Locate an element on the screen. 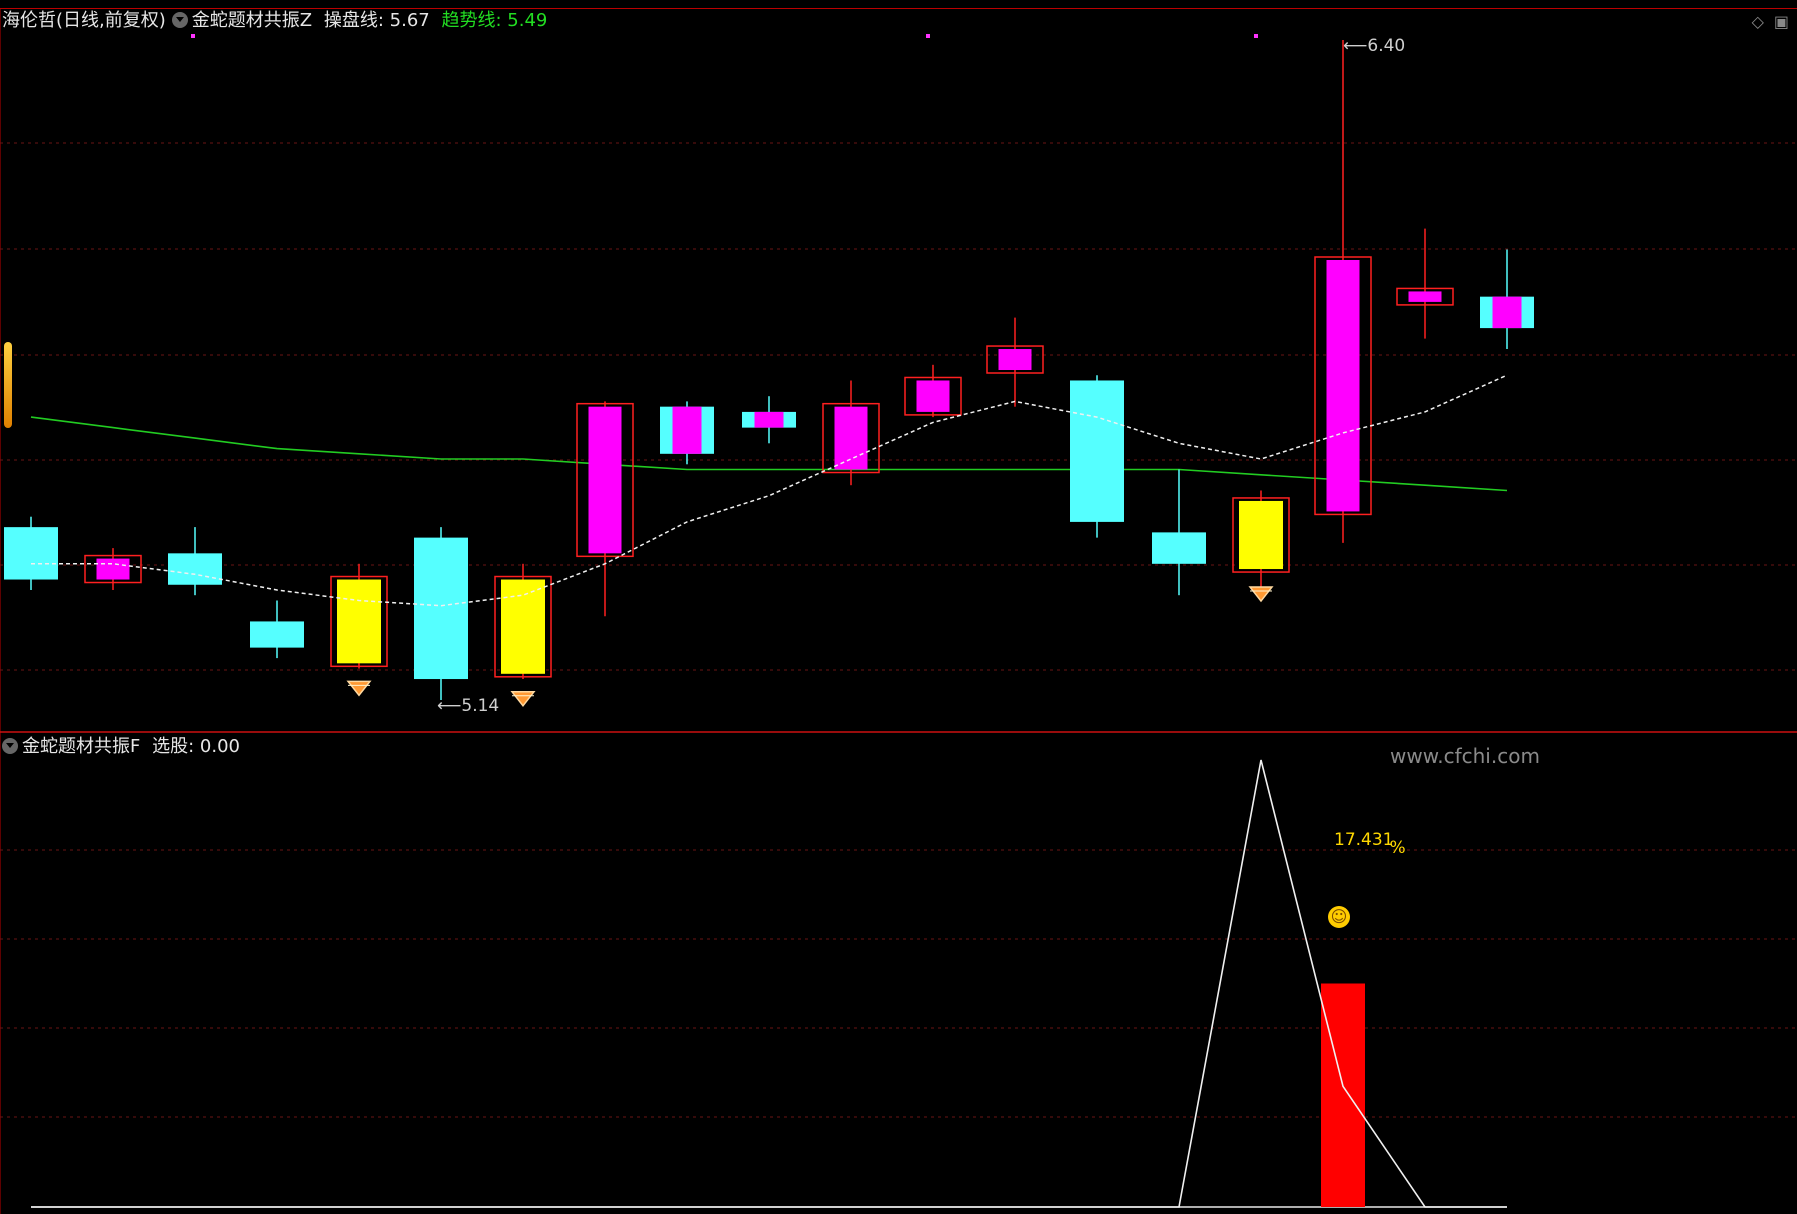 The height and width of the screenshot is (1214, 1797). low-price-marker: ⟵5.14 is located at coordinates (468, 706).